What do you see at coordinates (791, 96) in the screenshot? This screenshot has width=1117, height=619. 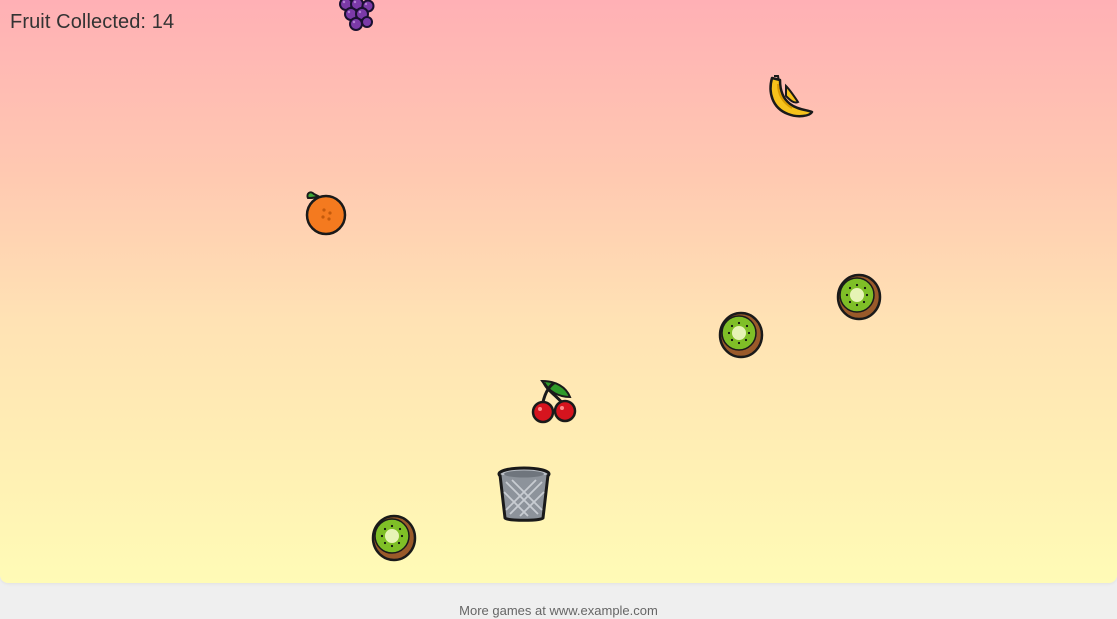 I see `banana-icon` at bounding box center [791, 96].